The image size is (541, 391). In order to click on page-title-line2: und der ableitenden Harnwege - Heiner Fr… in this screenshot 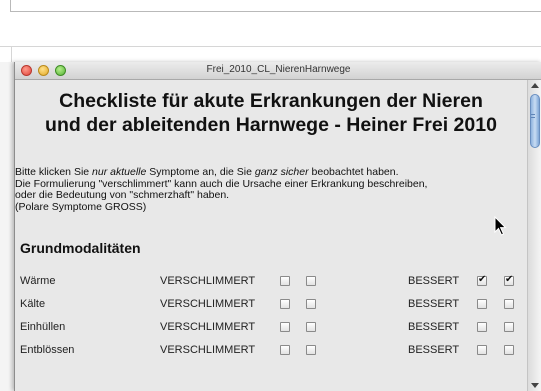, I will do `click(271, 125)`.